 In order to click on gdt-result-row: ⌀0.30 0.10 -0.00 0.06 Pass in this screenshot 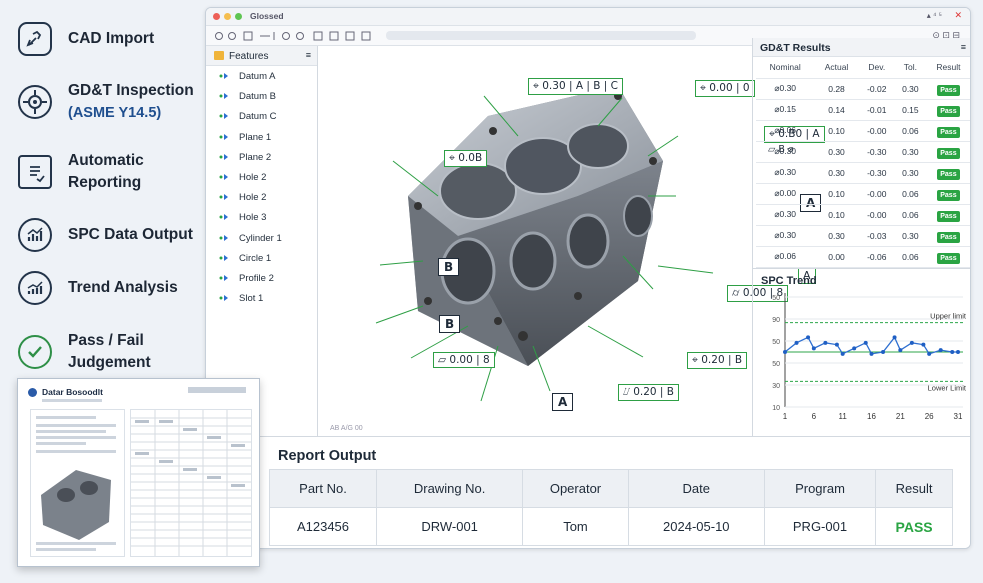, I will do `click(863, 215)`.